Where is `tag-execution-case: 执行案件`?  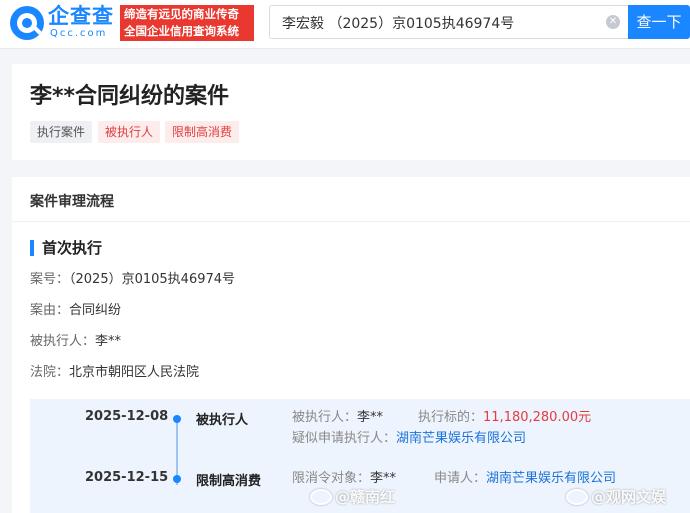
tag-execution-case: 执行案件 is located at coordinates (61, 132).